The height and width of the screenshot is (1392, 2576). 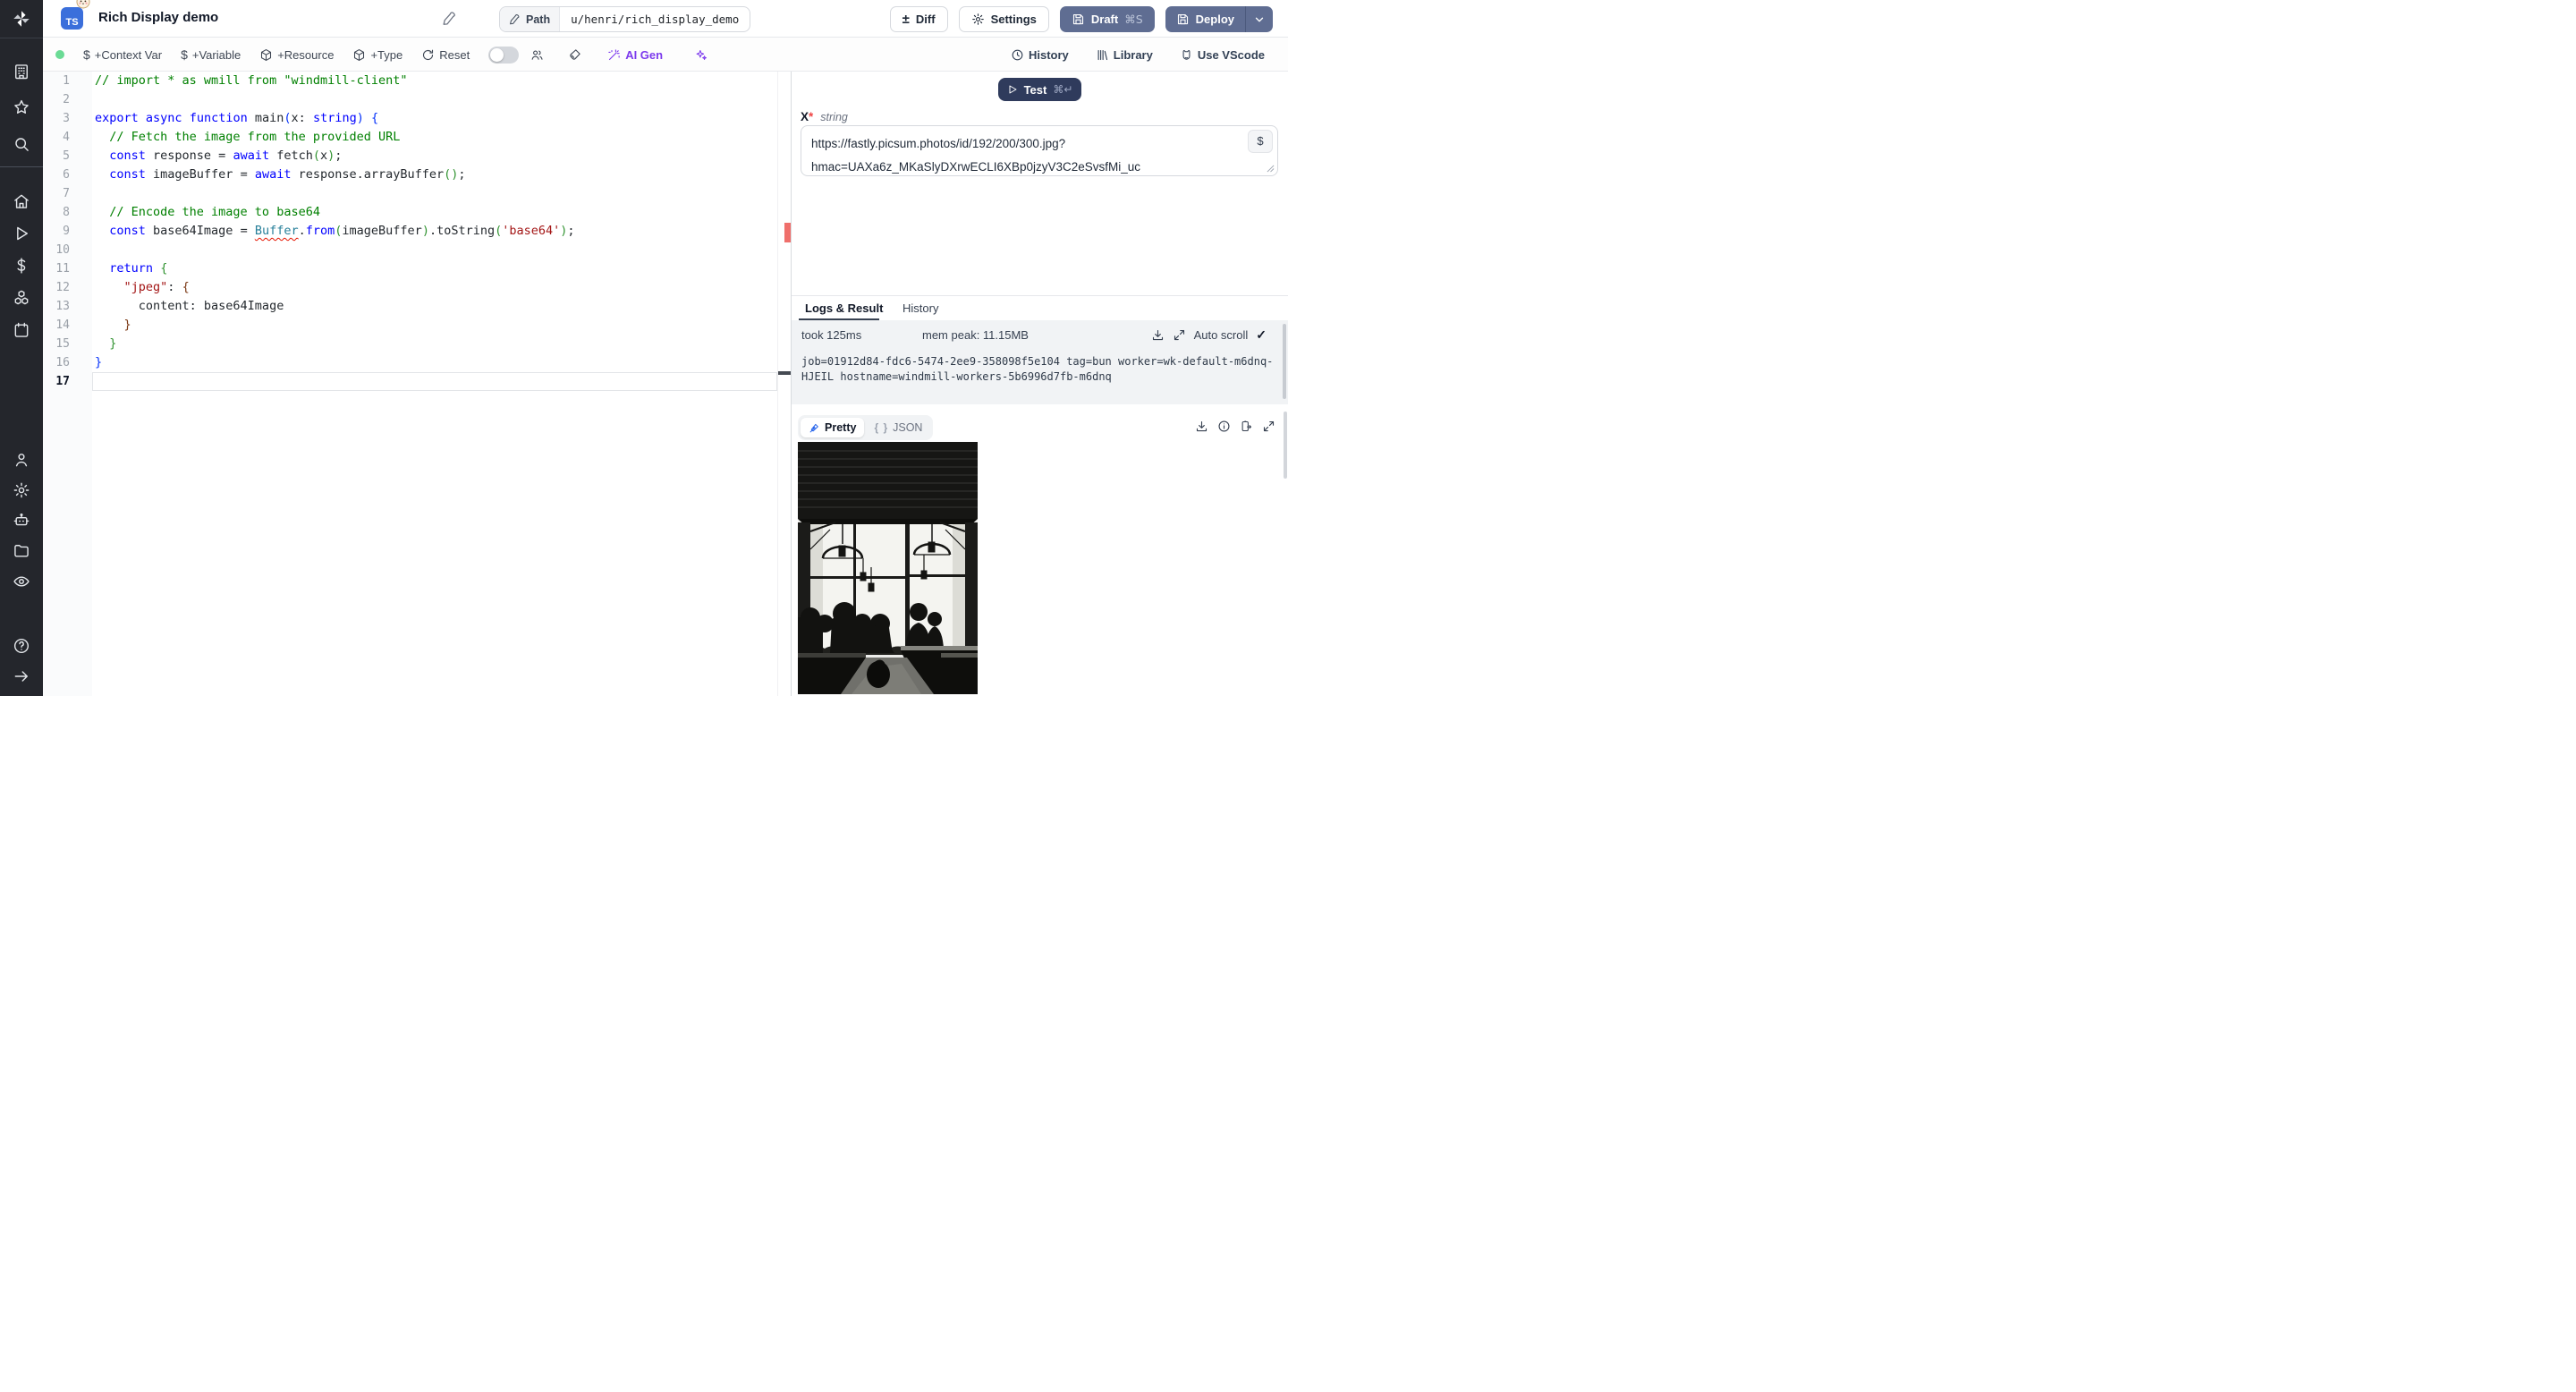 I want to click on ai-sparkles-button, so click(x=701, y=55).